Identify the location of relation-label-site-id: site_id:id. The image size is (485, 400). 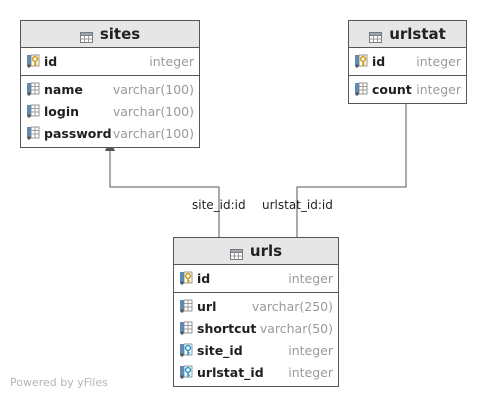
(219, 205).